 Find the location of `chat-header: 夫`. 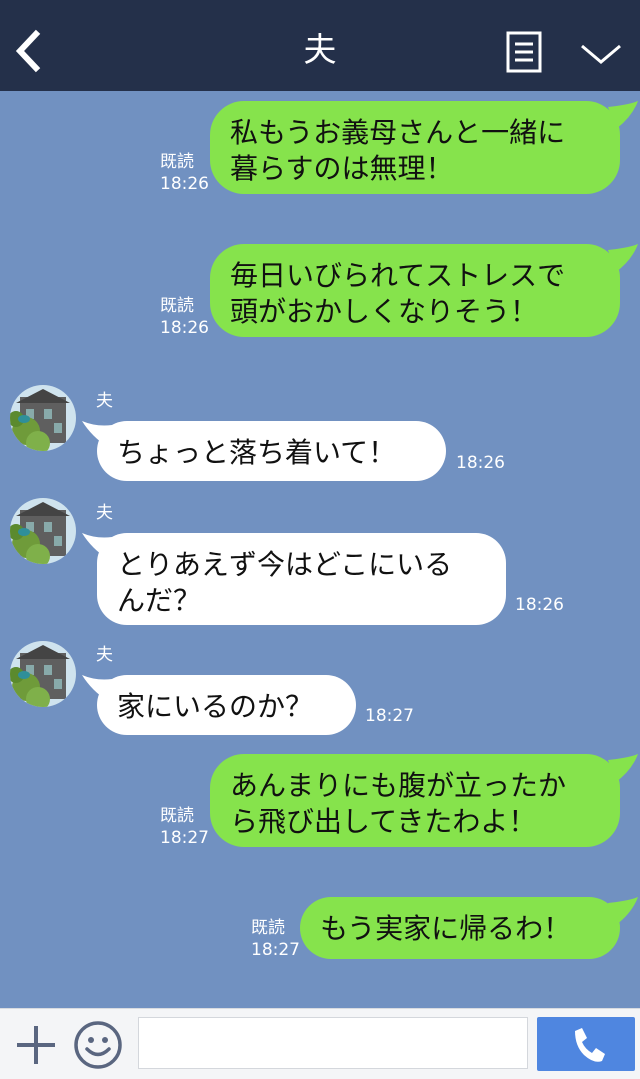

chat-header: 夫 is located at coordinates (320, 45).